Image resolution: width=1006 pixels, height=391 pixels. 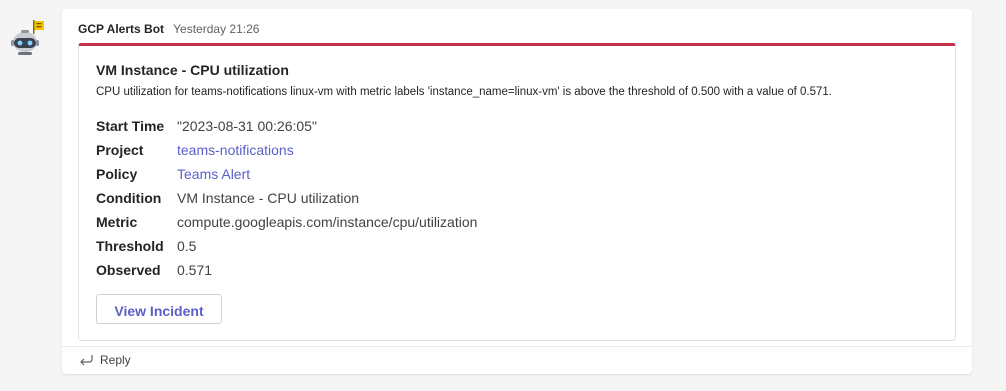 What do you see at coordinates (235, 150) in the screenshot?
I see `project-link: teams-notifications` at bounding box center [235, 150].